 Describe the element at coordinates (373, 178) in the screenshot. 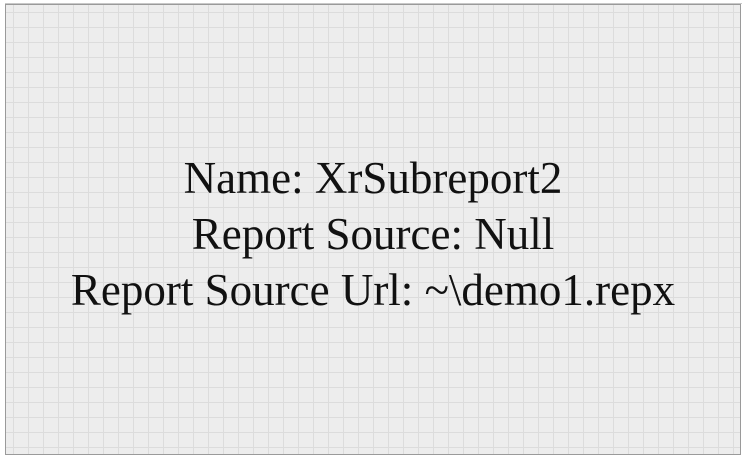

I see `subreport-name-text: Name: XrSubreport2` at that location.